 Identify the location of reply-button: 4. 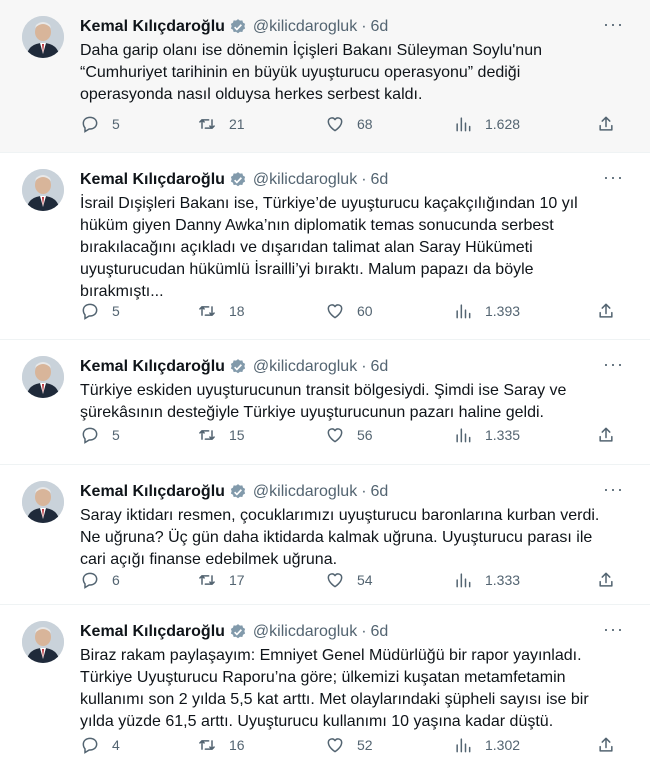
(100, 745).